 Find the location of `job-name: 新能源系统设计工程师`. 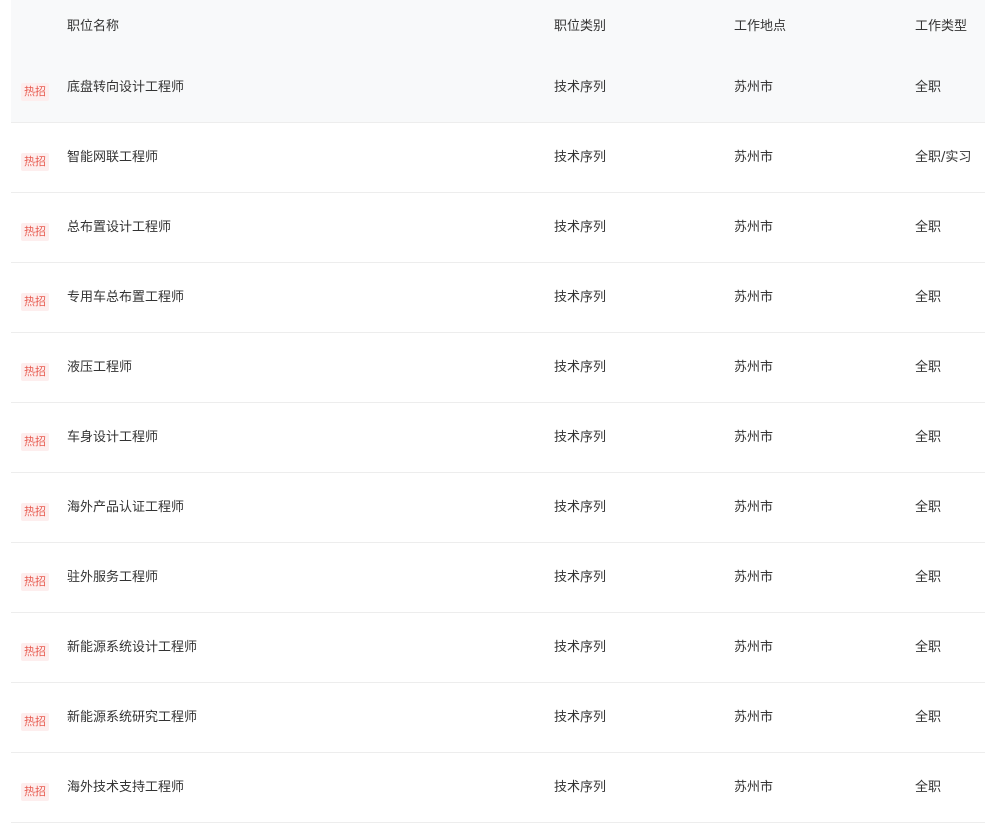

job-name: 新能源系统设计工程师 is located at coordinates (132, 648).